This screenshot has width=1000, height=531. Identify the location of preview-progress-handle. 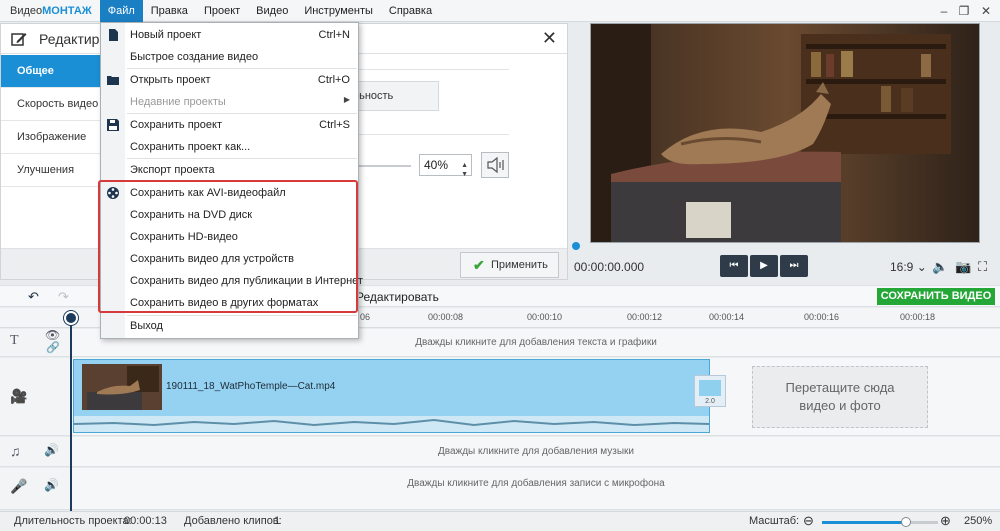
(576, 246).